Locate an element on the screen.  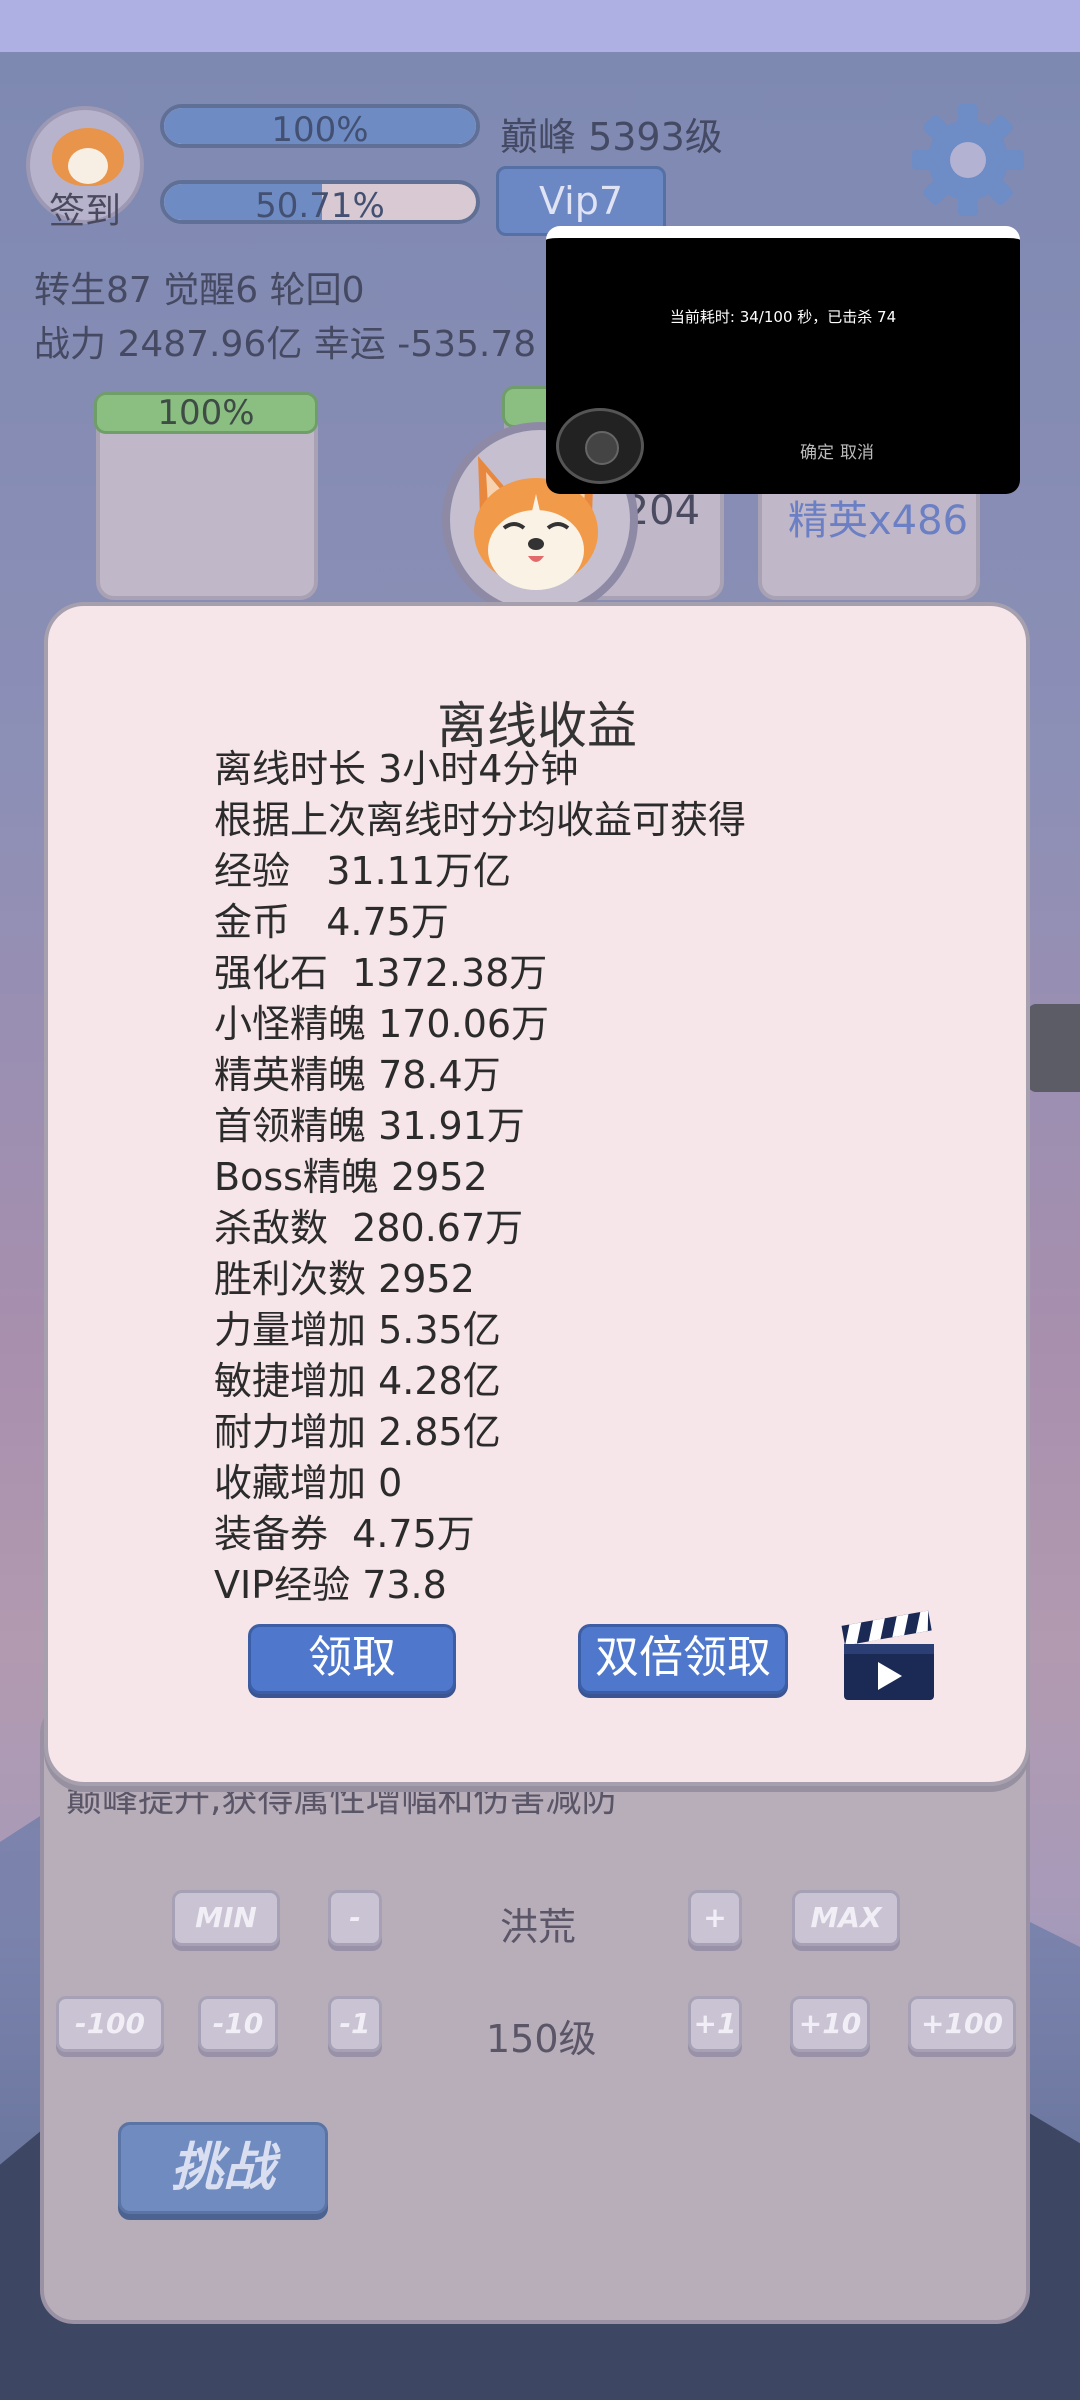
earnings-row: 胜利次数 2952 is located at coordinates (344, 1279).